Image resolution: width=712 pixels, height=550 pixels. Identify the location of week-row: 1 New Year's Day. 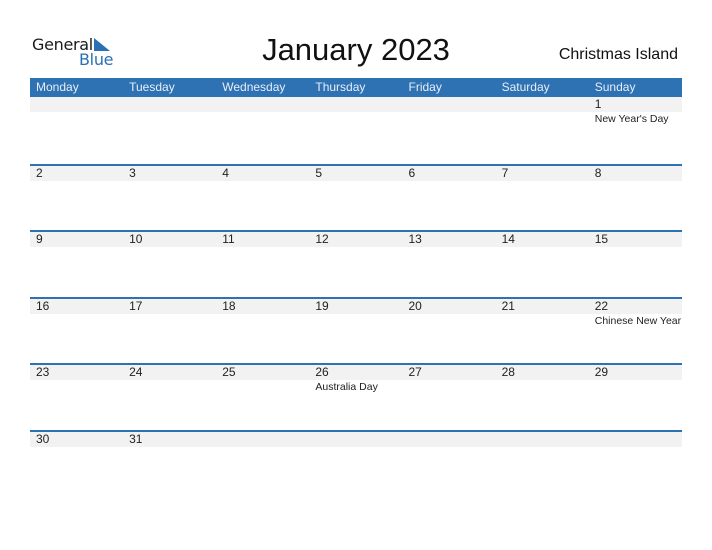
(356, 130).